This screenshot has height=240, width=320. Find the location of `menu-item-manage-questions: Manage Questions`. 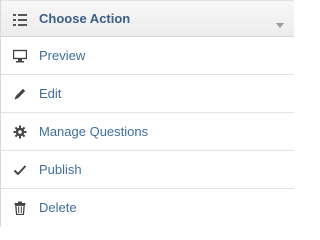

menu-item-manage-questions: Manage Questions is located at coordinates (147, 132).